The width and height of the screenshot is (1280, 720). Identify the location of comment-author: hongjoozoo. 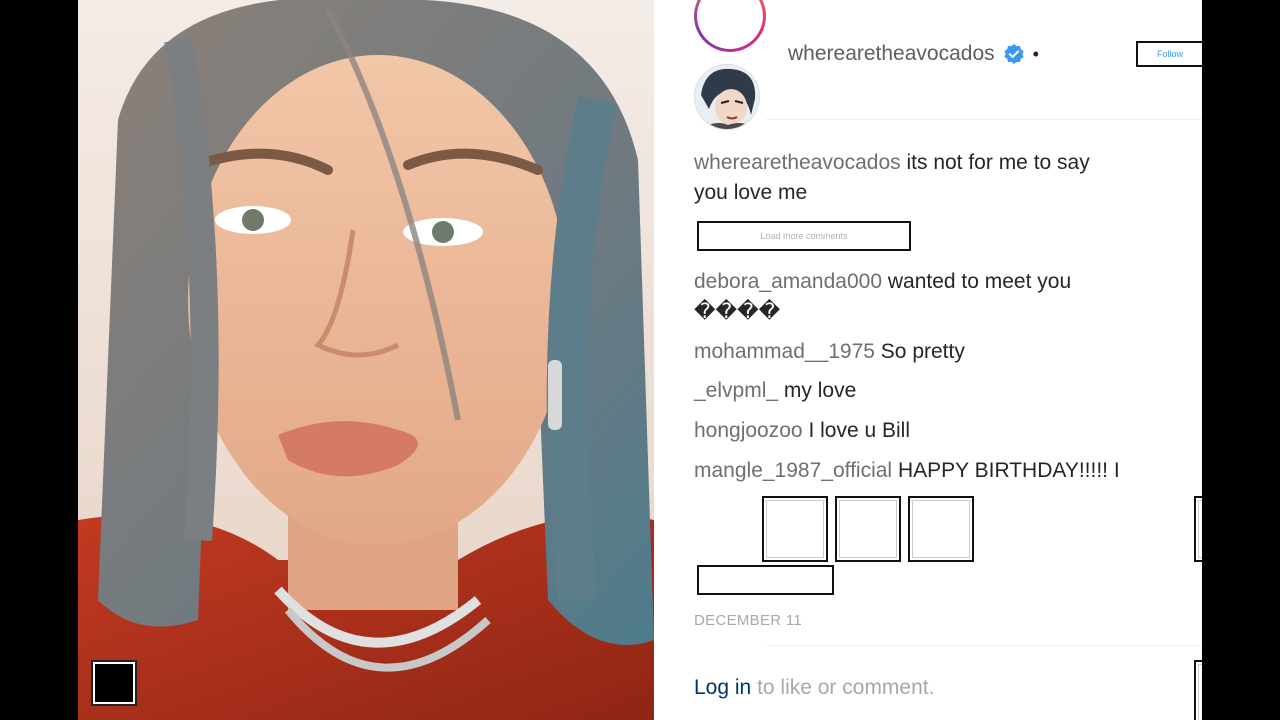
(748, 430).